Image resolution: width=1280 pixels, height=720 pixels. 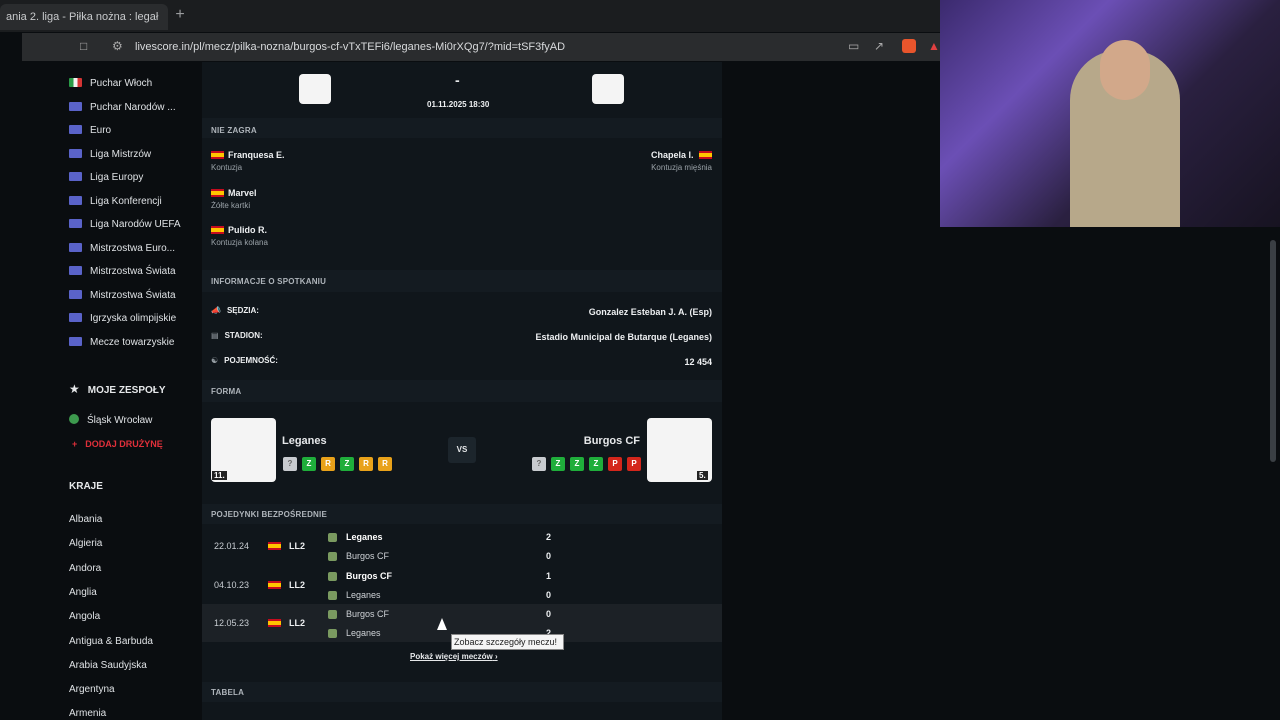 I want to click on referee-value: Gonzalez Esteban J. A. (Esp), so click(x=650, y=312).